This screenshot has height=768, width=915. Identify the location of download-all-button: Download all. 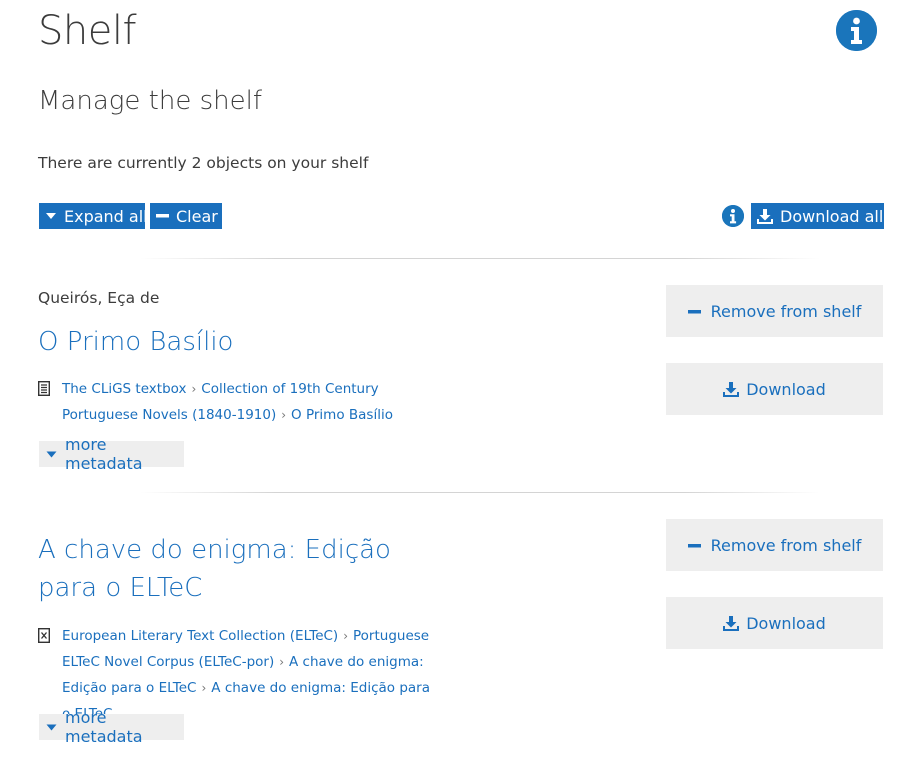
(817, 216).